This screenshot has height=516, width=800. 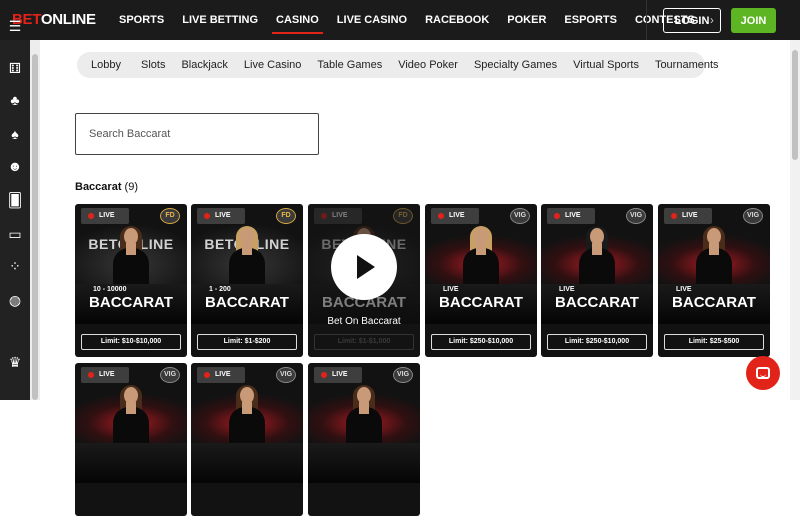 What do you see at coordinates (687, 65) in the screenshot?
I see `tab-tournaments: Tournaments` at bounding box center [687, 65].